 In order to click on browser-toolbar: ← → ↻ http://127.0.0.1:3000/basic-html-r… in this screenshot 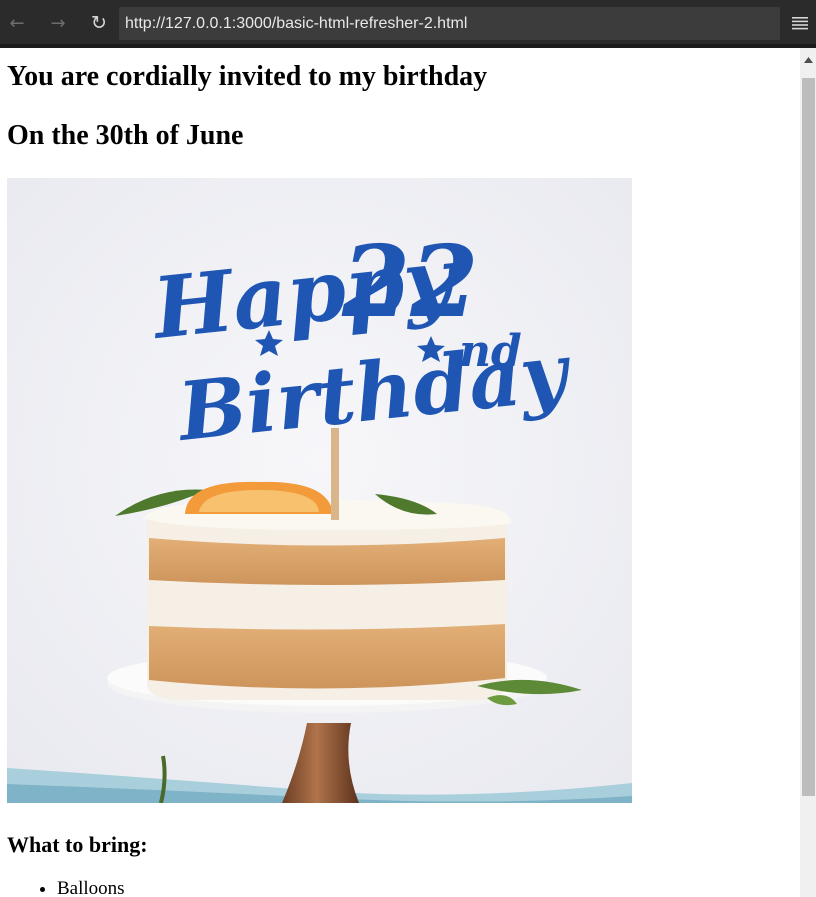, I will do `click(408, 24)`.